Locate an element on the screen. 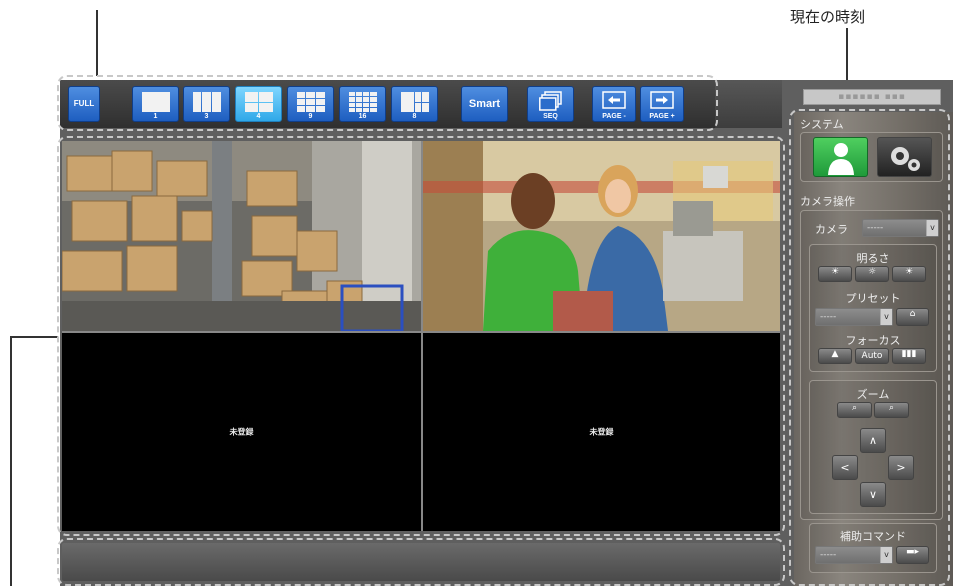 This screenshot has width=953, height=586. pan-down-button: ∨ is located at coordinates (873, 494).